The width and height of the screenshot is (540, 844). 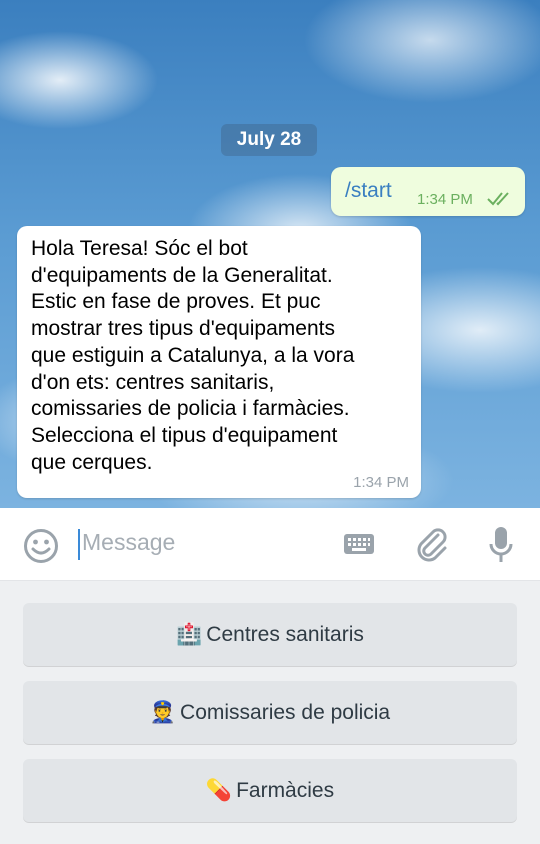 What do you see at coordinates (41, 546) in the screenshot?
I see `smiley-icon` at bounding box center [41, 546].